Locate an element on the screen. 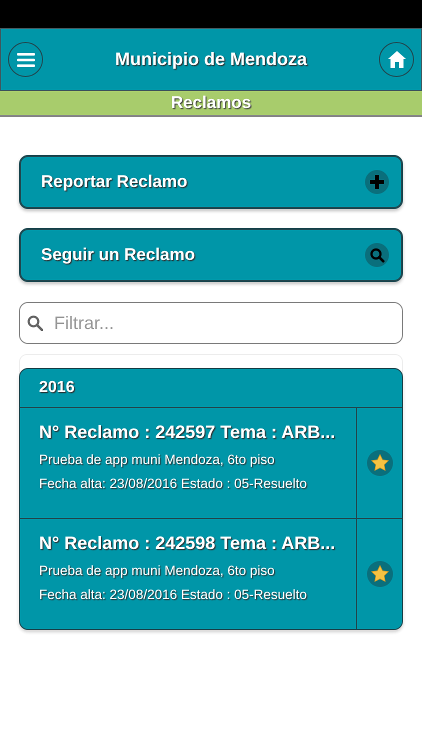  menu-button is located at coordinates (25, 59).